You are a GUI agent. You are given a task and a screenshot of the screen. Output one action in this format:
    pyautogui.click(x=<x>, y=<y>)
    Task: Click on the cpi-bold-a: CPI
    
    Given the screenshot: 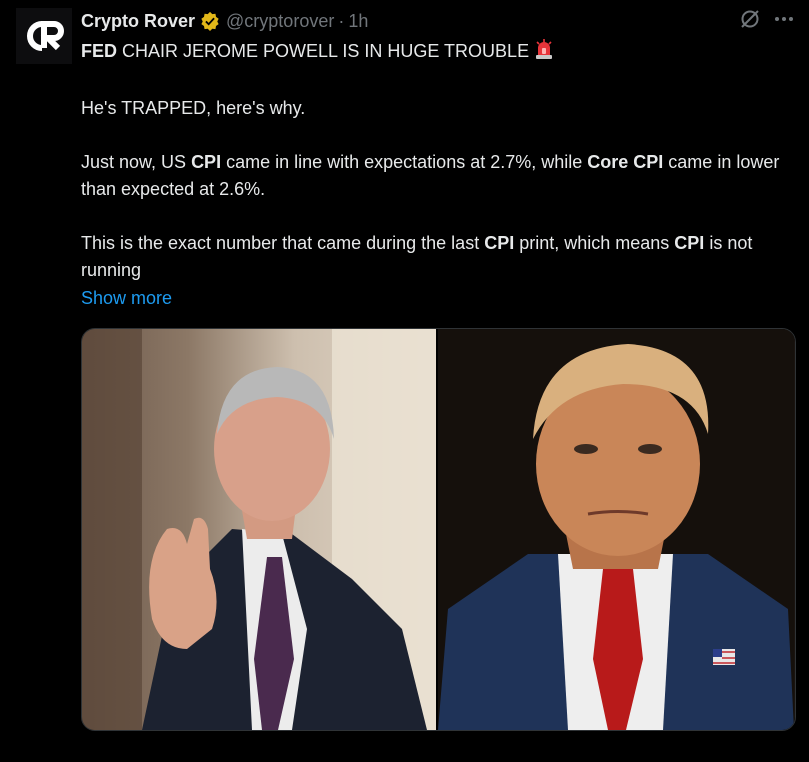 What is the action you would take?
    pyautogui.click(x=206, y=162)
    